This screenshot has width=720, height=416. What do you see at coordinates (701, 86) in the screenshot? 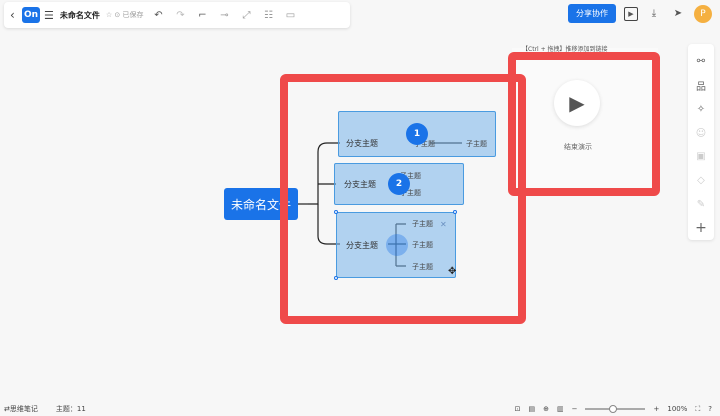
I see `structure-icon: 品` at bounding box center [701, 86].